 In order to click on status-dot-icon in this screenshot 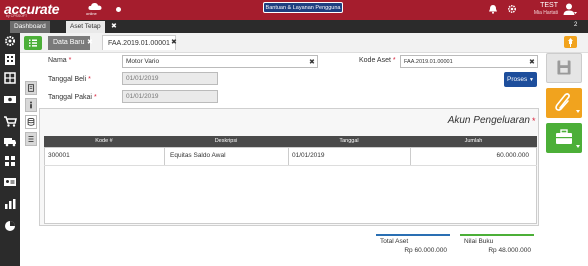, I will do `click(118, 9)`.